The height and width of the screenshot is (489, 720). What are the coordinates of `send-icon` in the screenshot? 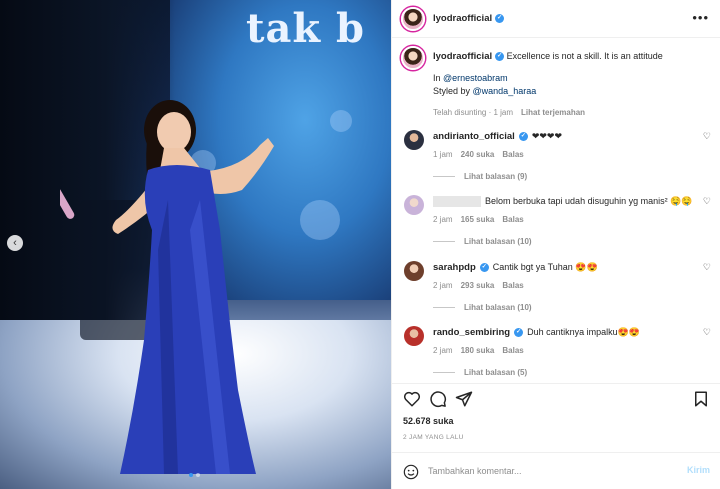 It's located at (464, 399).